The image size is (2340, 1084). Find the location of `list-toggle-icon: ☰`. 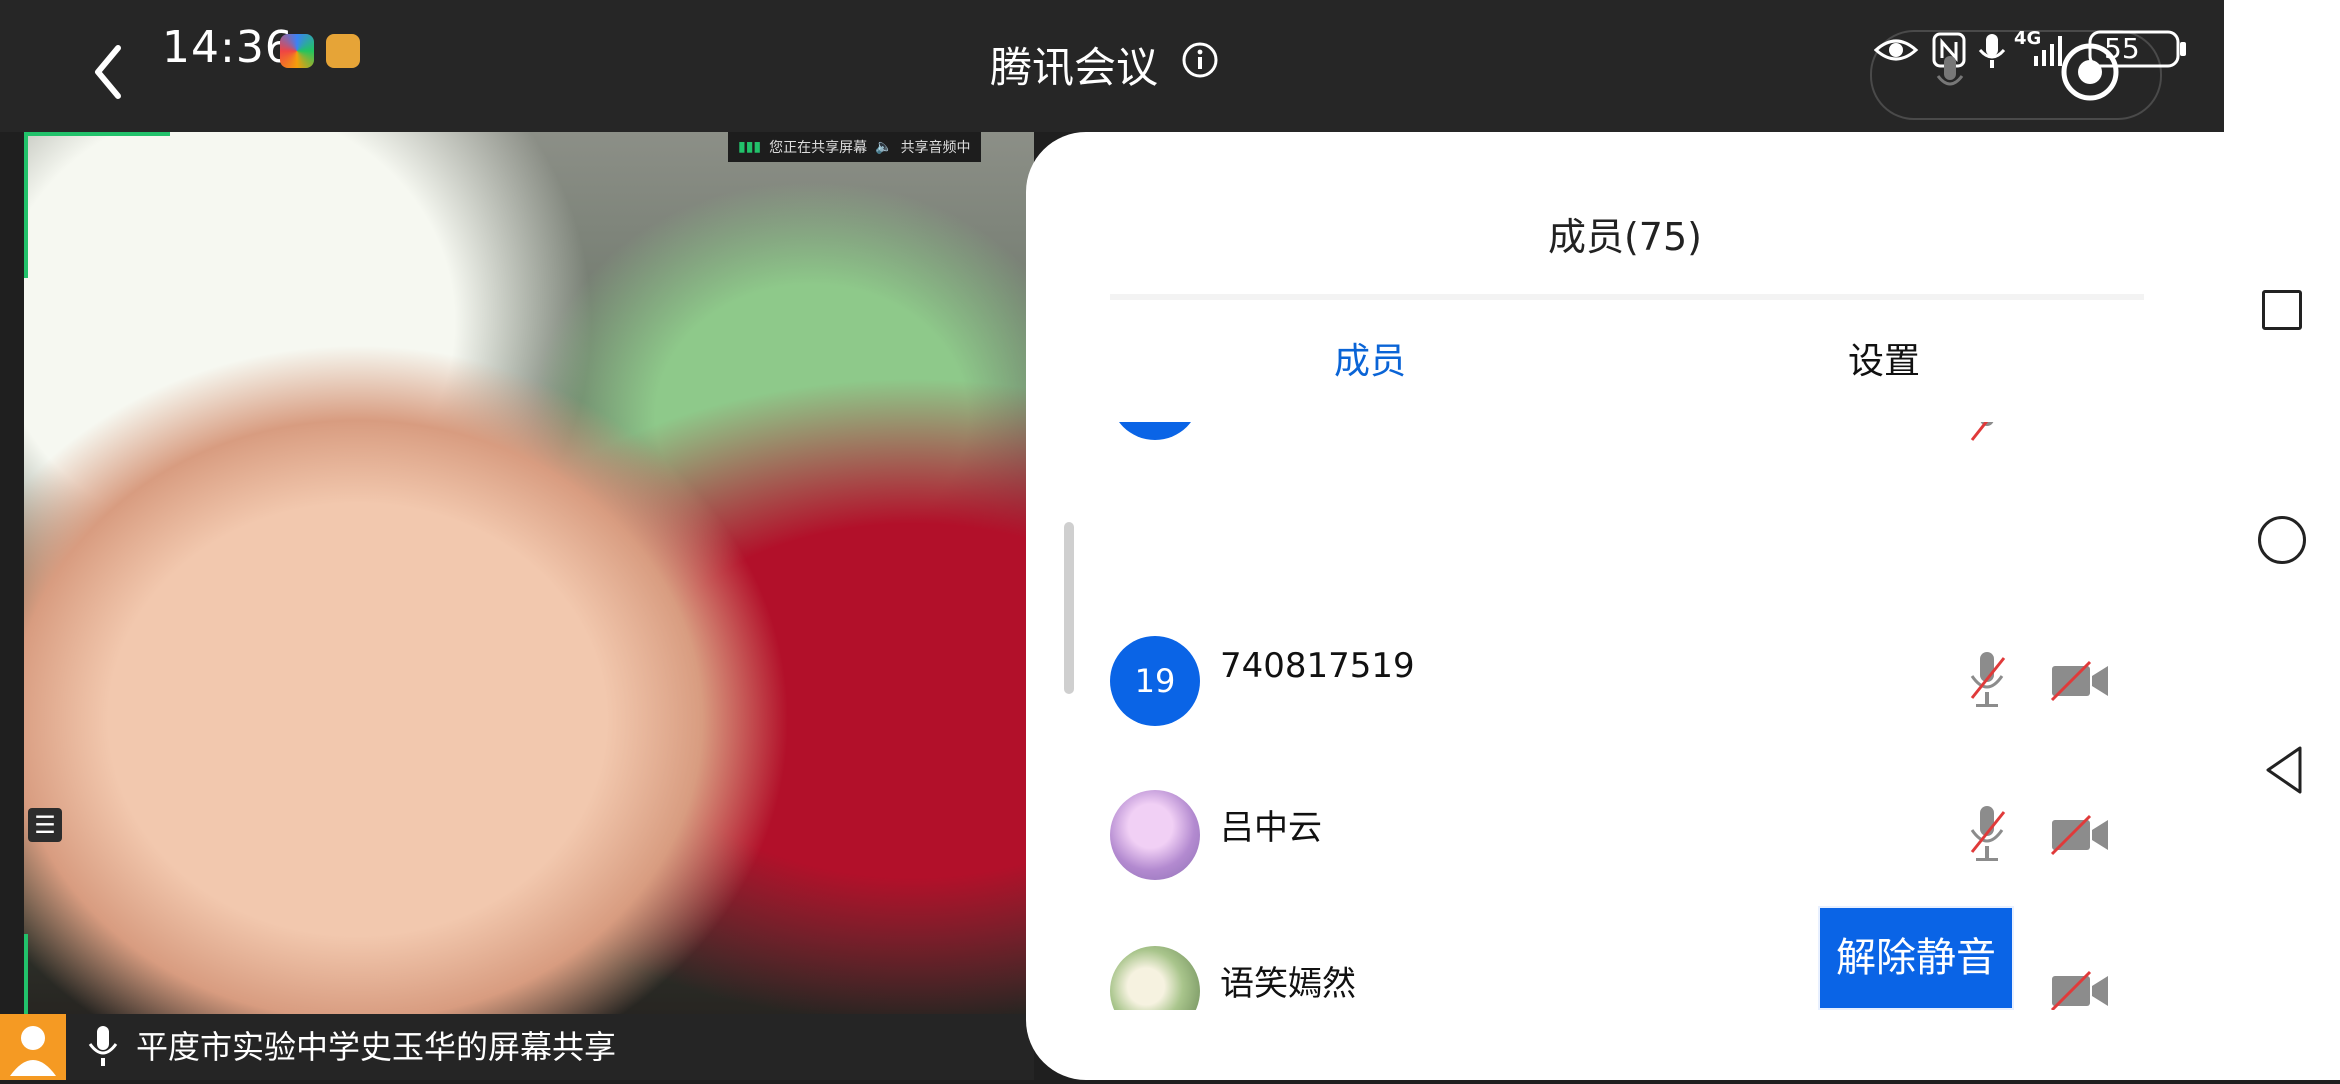

list-toggle-icon: ☰ is located at coordinates (45, 825).